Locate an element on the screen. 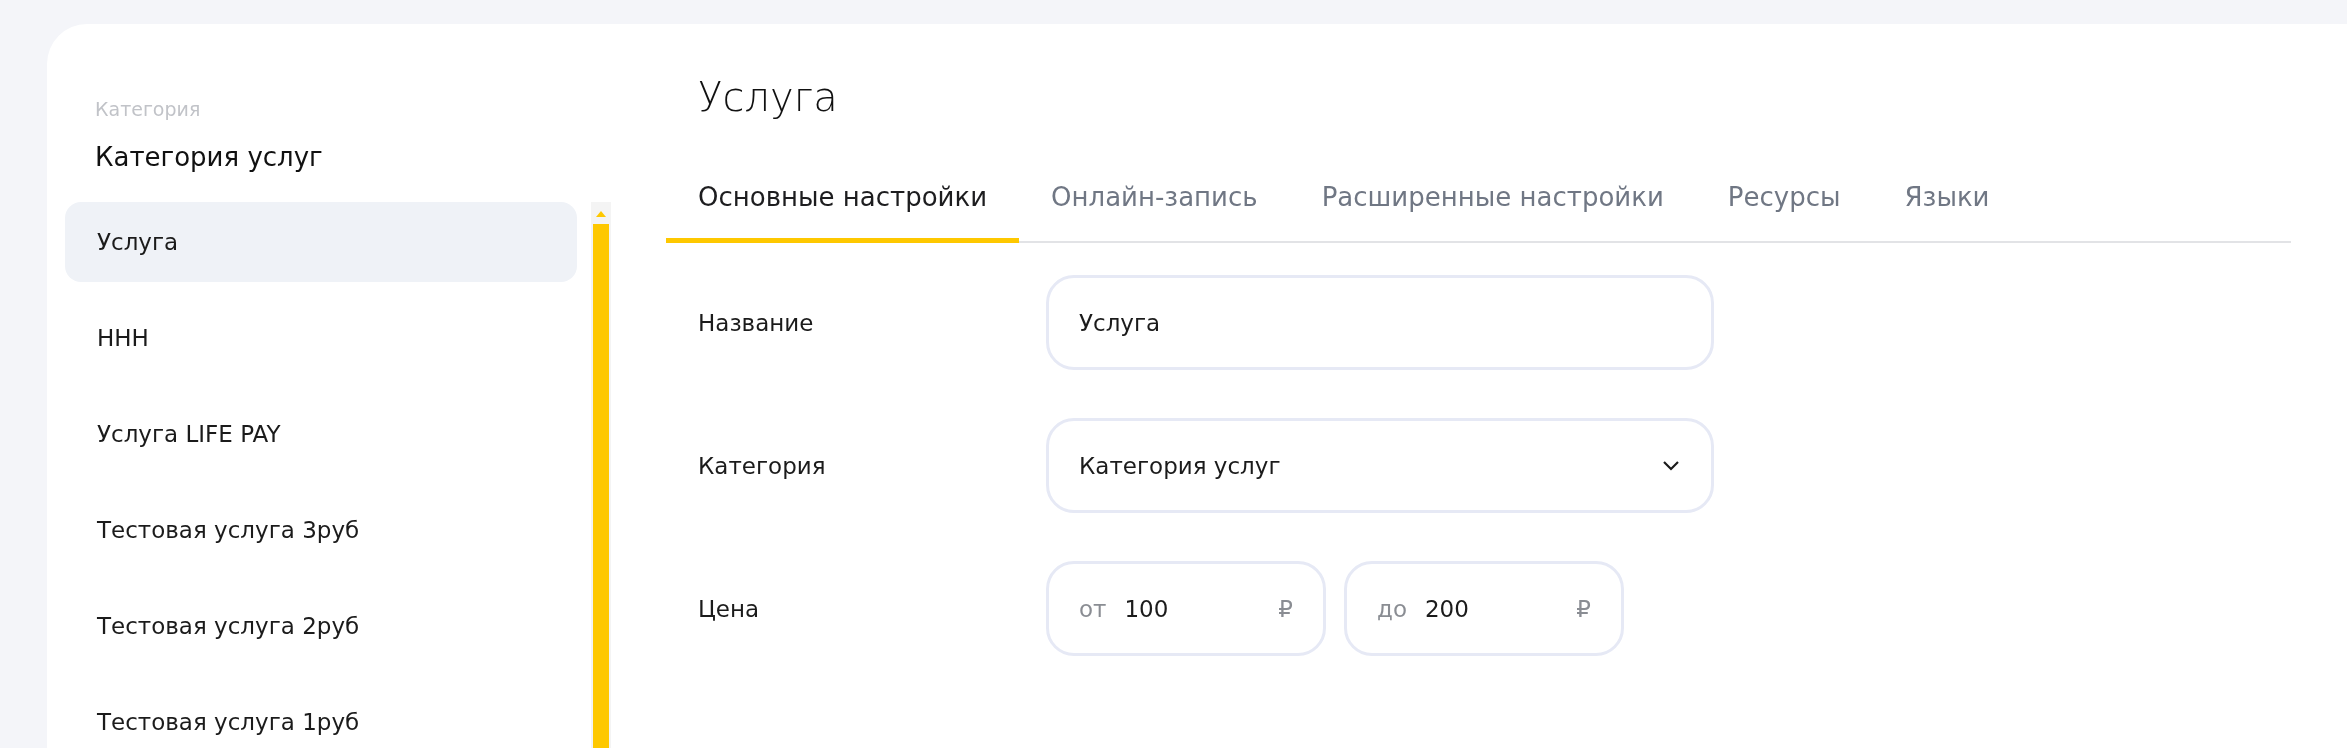 Image resolution: width=2347 pixels, height=748 pixels. field-label: Цена is located at coordinates (729, 608).